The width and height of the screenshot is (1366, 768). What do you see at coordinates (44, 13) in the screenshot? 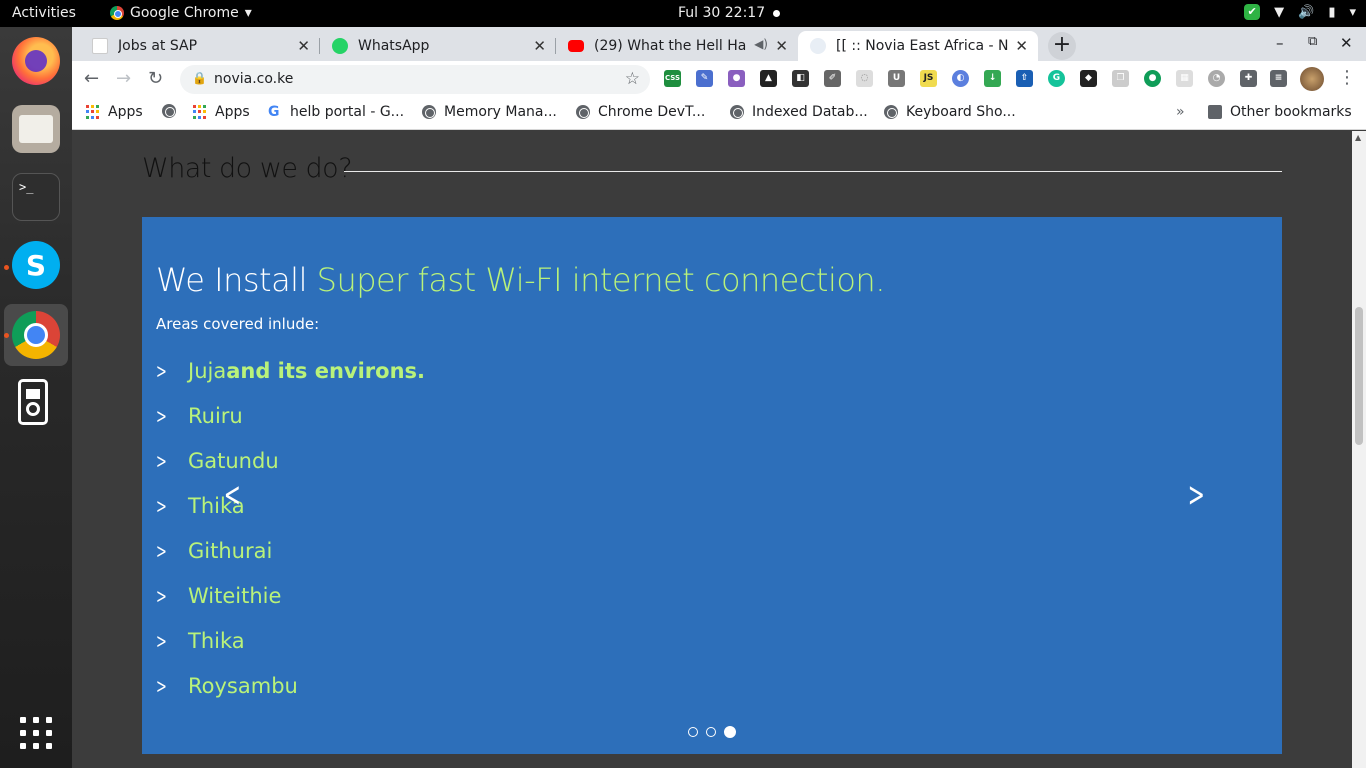
I see `activities-button: Activities` at bounding box center [44, 13].